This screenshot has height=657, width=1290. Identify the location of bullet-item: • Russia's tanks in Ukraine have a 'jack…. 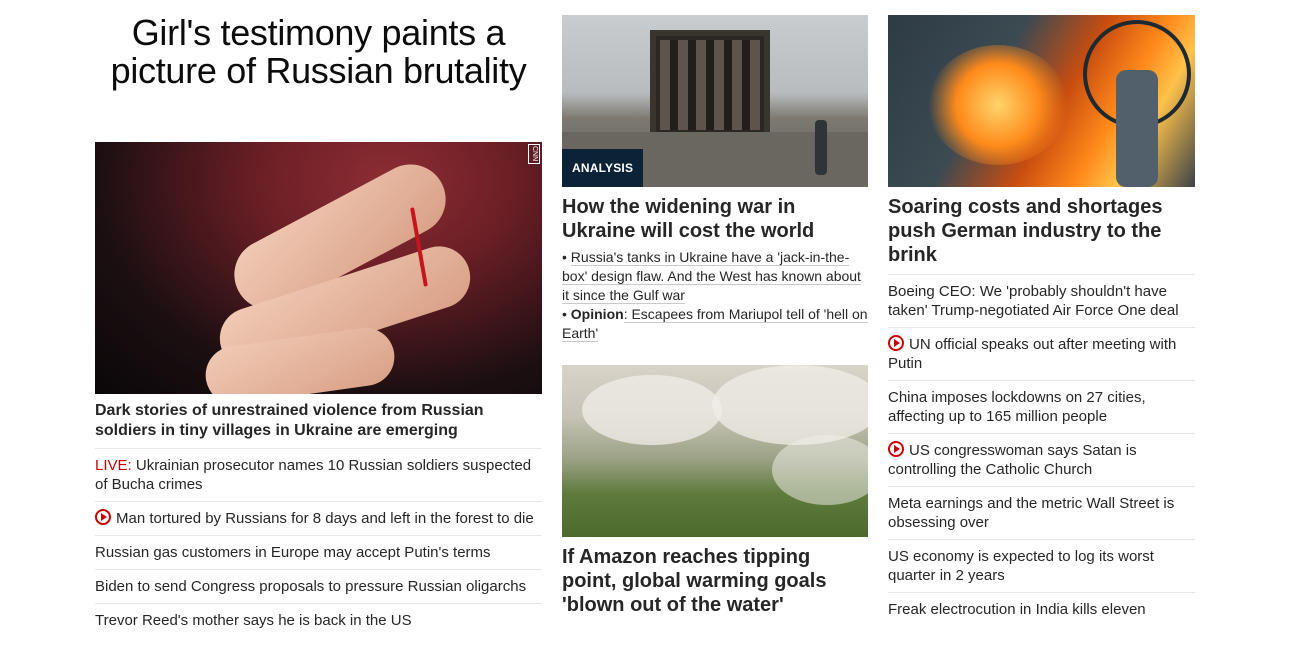
(715, 276).